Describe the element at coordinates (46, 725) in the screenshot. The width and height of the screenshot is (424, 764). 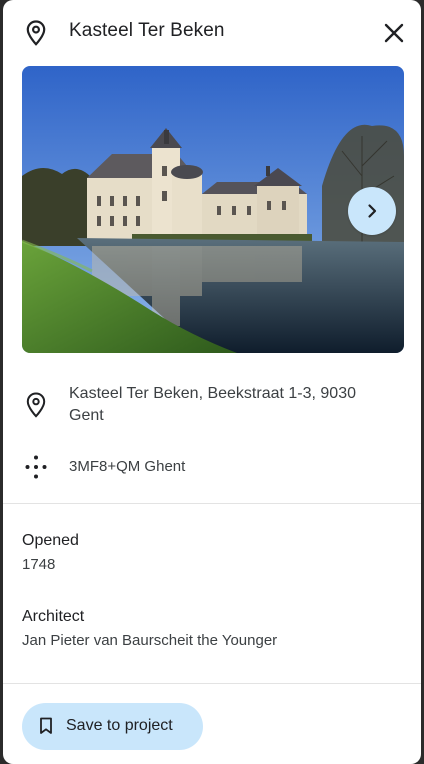
I see `bookmark-icon` at that location.